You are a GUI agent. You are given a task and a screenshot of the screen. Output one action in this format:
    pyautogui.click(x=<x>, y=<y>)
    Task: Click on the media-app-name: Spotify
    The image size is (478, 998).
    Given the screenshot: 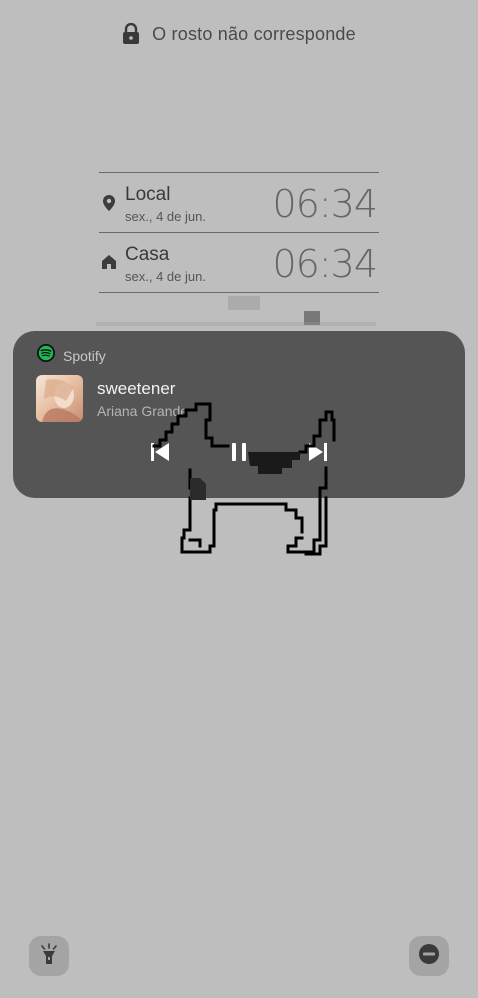 What is the action you would take?
    pyautogui.click(x=84, y=355)
    